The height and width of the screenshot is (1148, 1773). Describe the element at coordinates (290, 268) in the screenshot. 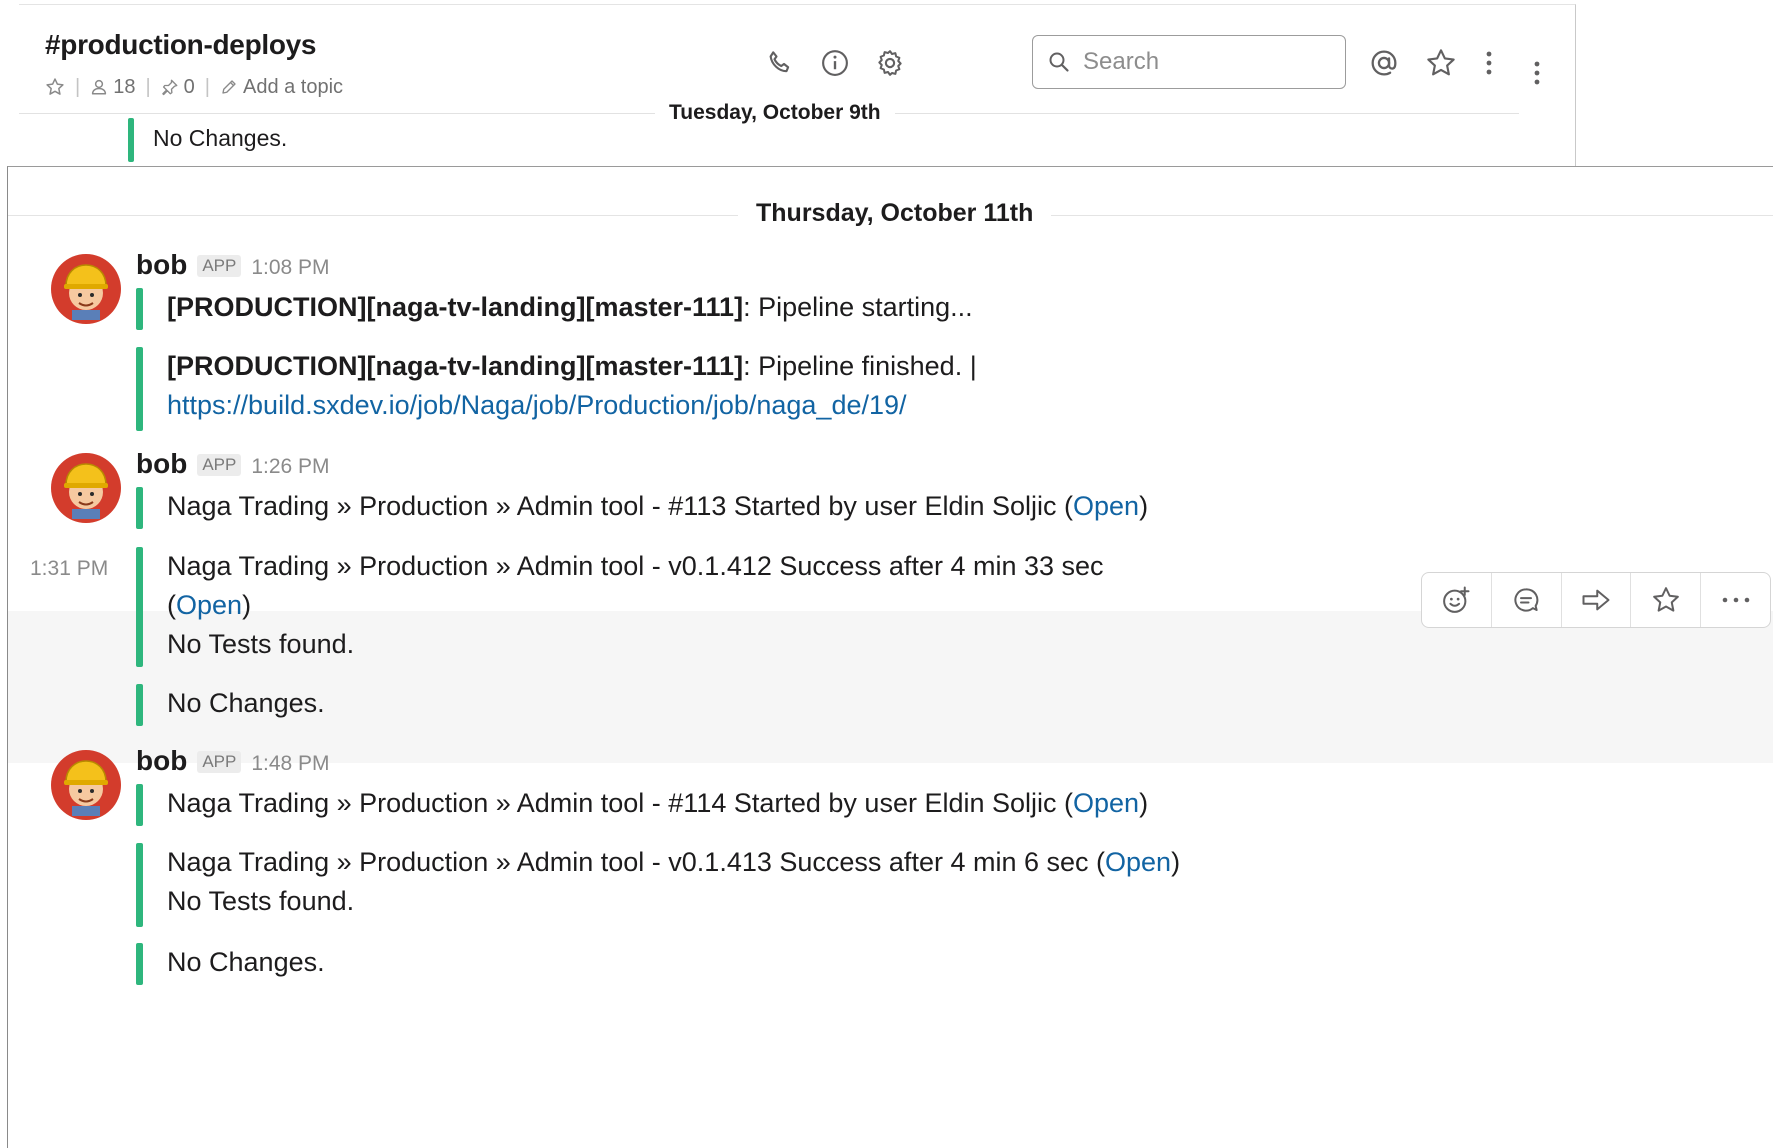

I see `message-timestamp: 1:08 PM` at that location.